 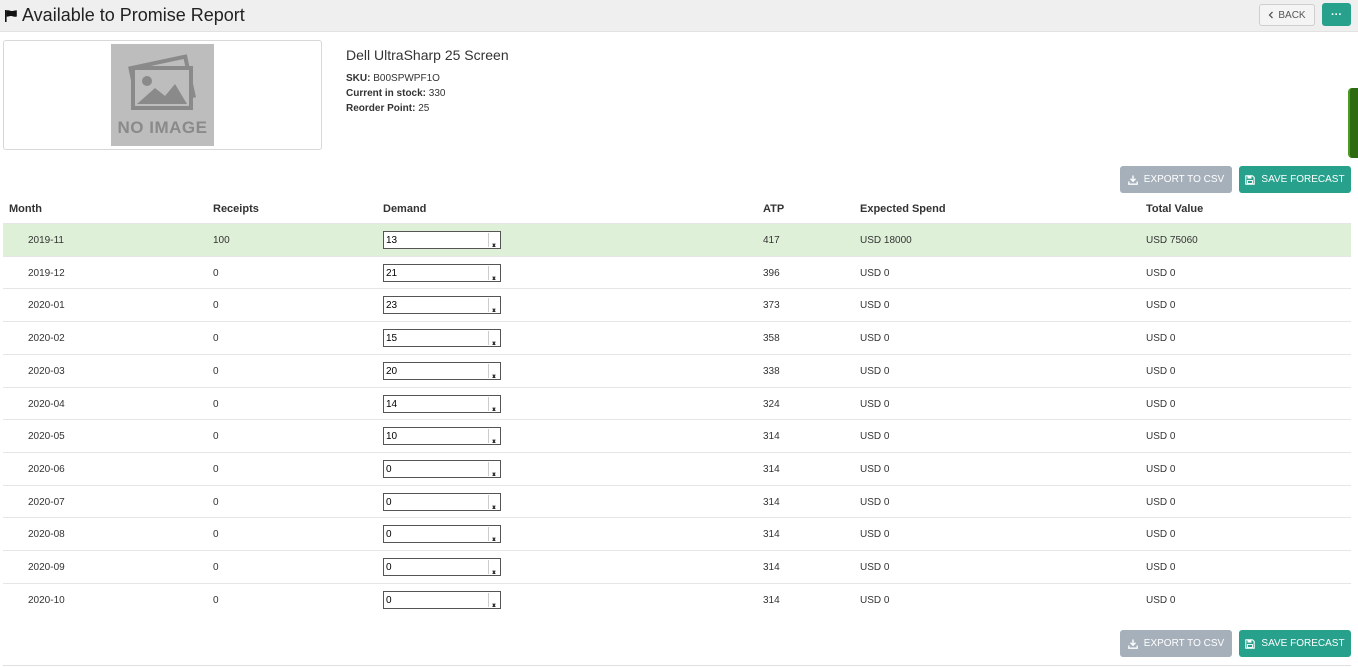 I want to click on sku-value: B00SPWPF1O, so click(x=406, y=78).